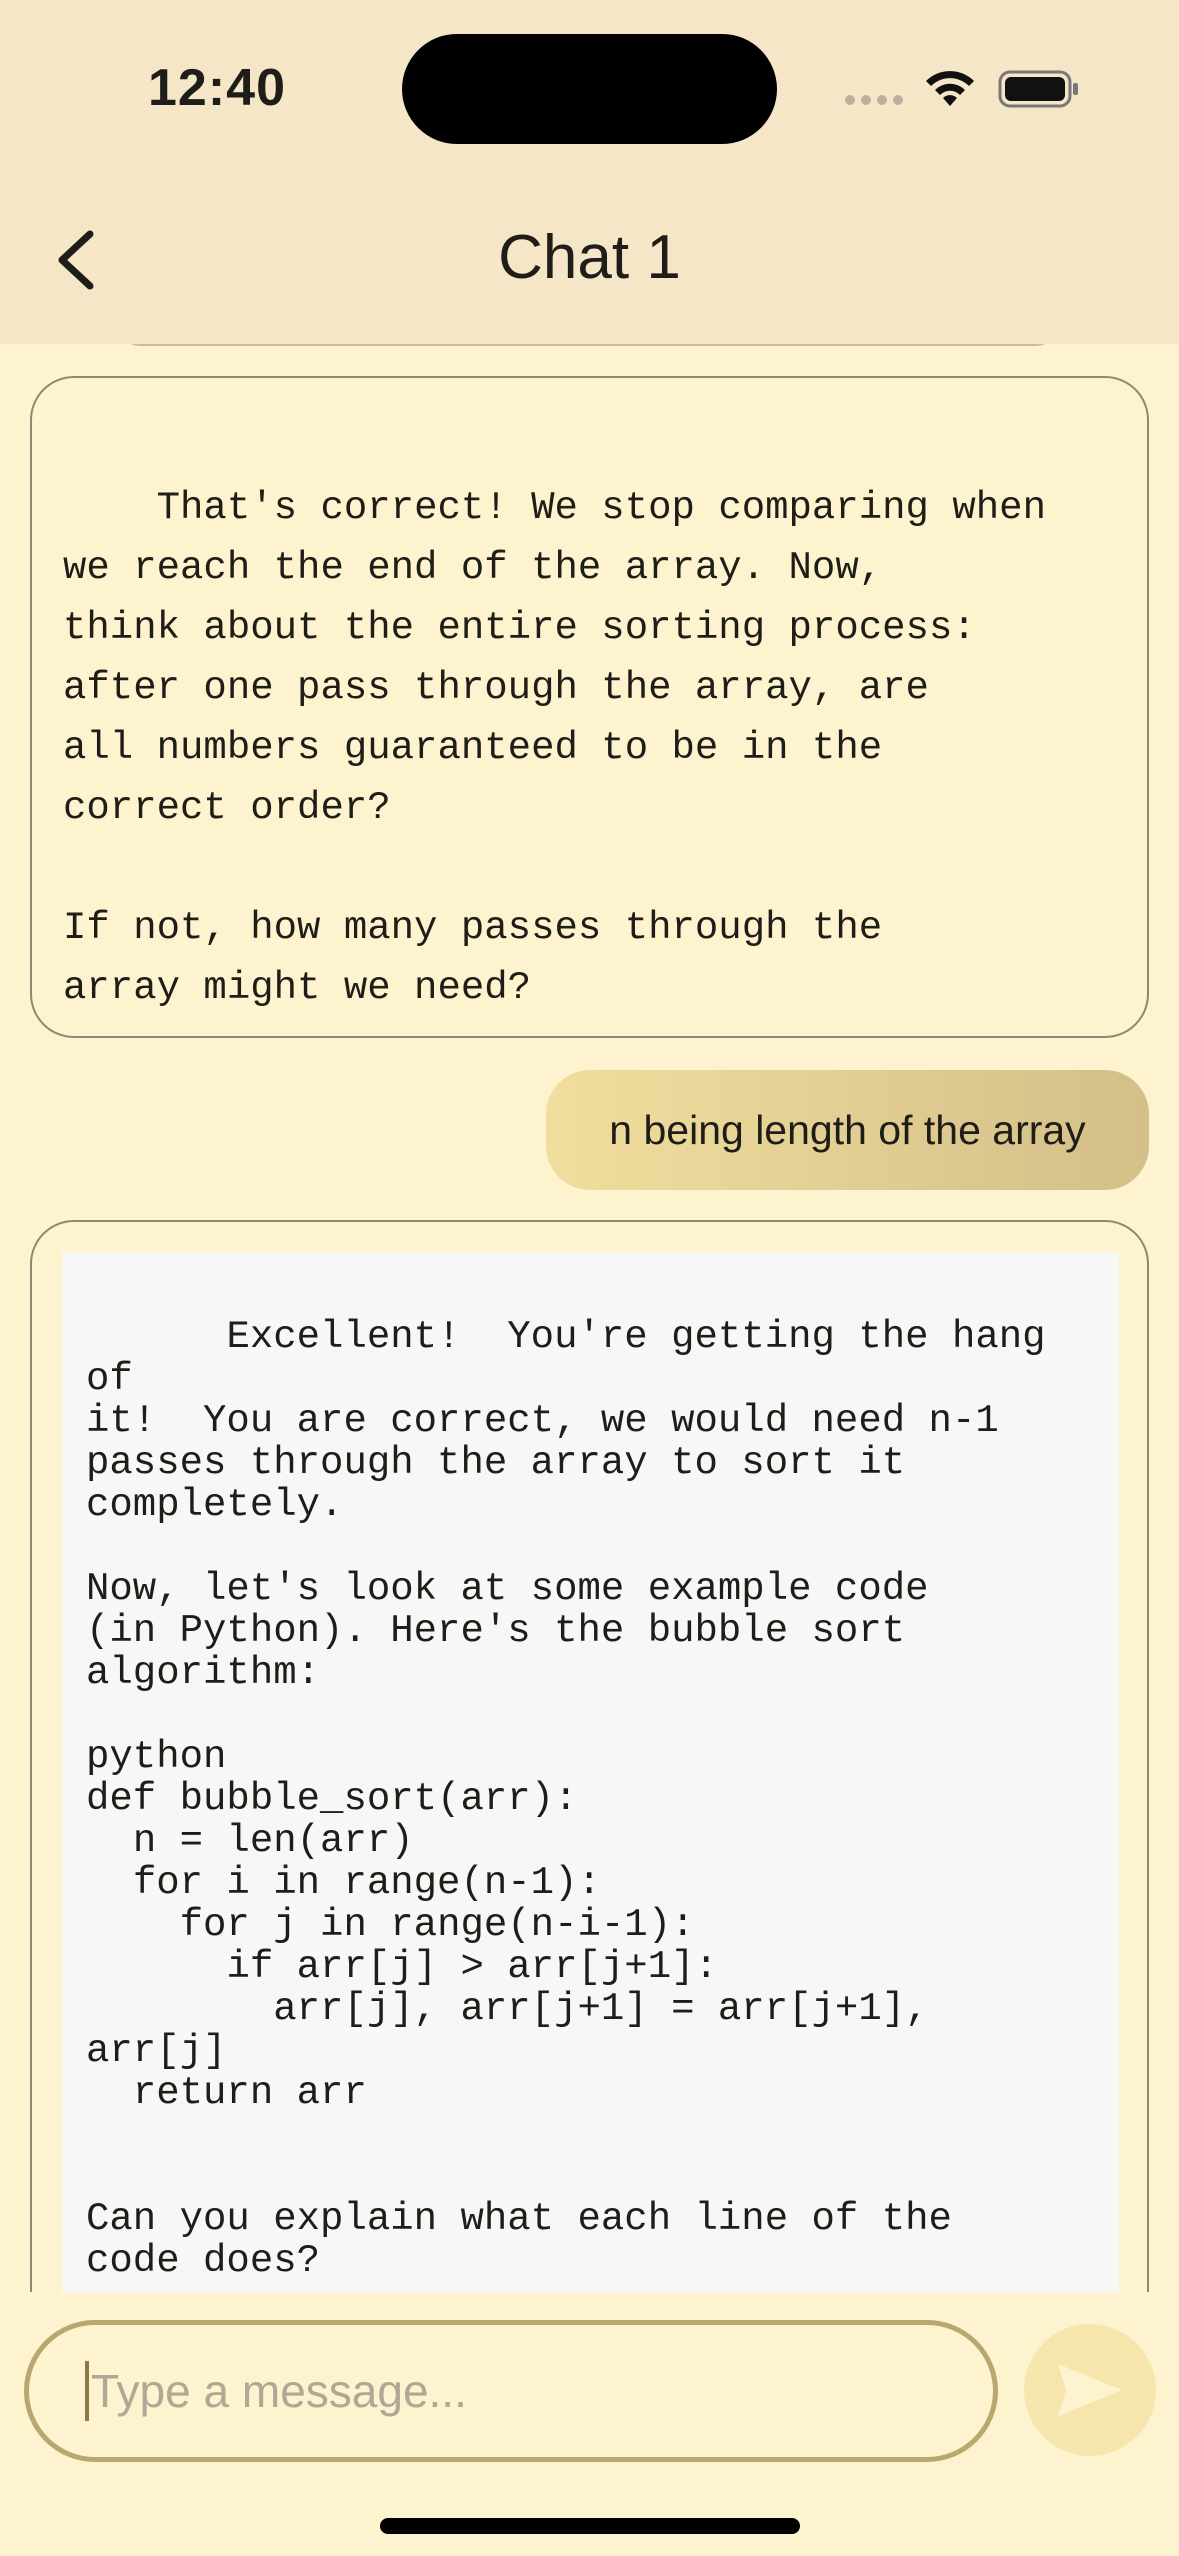 Image resolution: width=1179 pixels, height=2556 pixels. I want to click on user-message: n being length of the array, so click(847, 1130).